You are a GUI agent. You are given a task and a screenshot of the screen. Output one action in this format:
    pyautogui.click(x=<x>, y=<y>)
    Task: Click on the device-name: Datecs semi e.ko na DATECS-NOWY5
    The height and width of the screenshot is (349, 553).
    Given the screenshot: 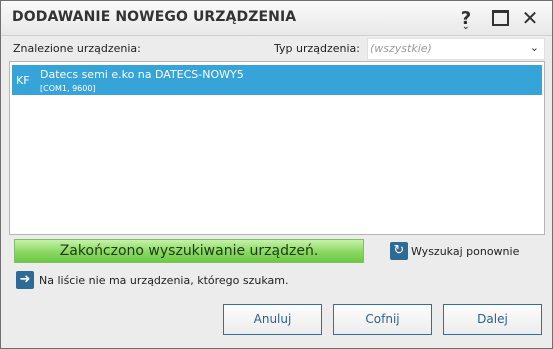 What is the action you would take?
    pyautogui.click(x=142, y=74)
    